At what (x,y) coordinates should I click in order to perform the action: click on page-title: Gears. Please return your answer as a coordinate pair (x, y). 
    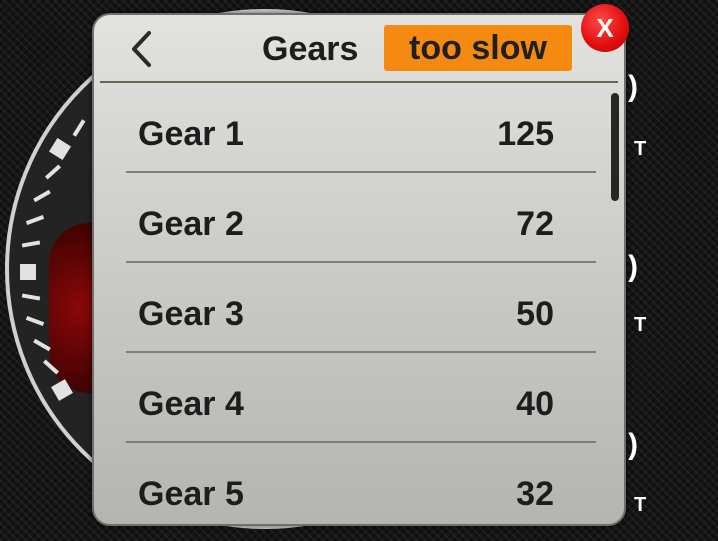
    Looking at the image, I should click on (310, 49).